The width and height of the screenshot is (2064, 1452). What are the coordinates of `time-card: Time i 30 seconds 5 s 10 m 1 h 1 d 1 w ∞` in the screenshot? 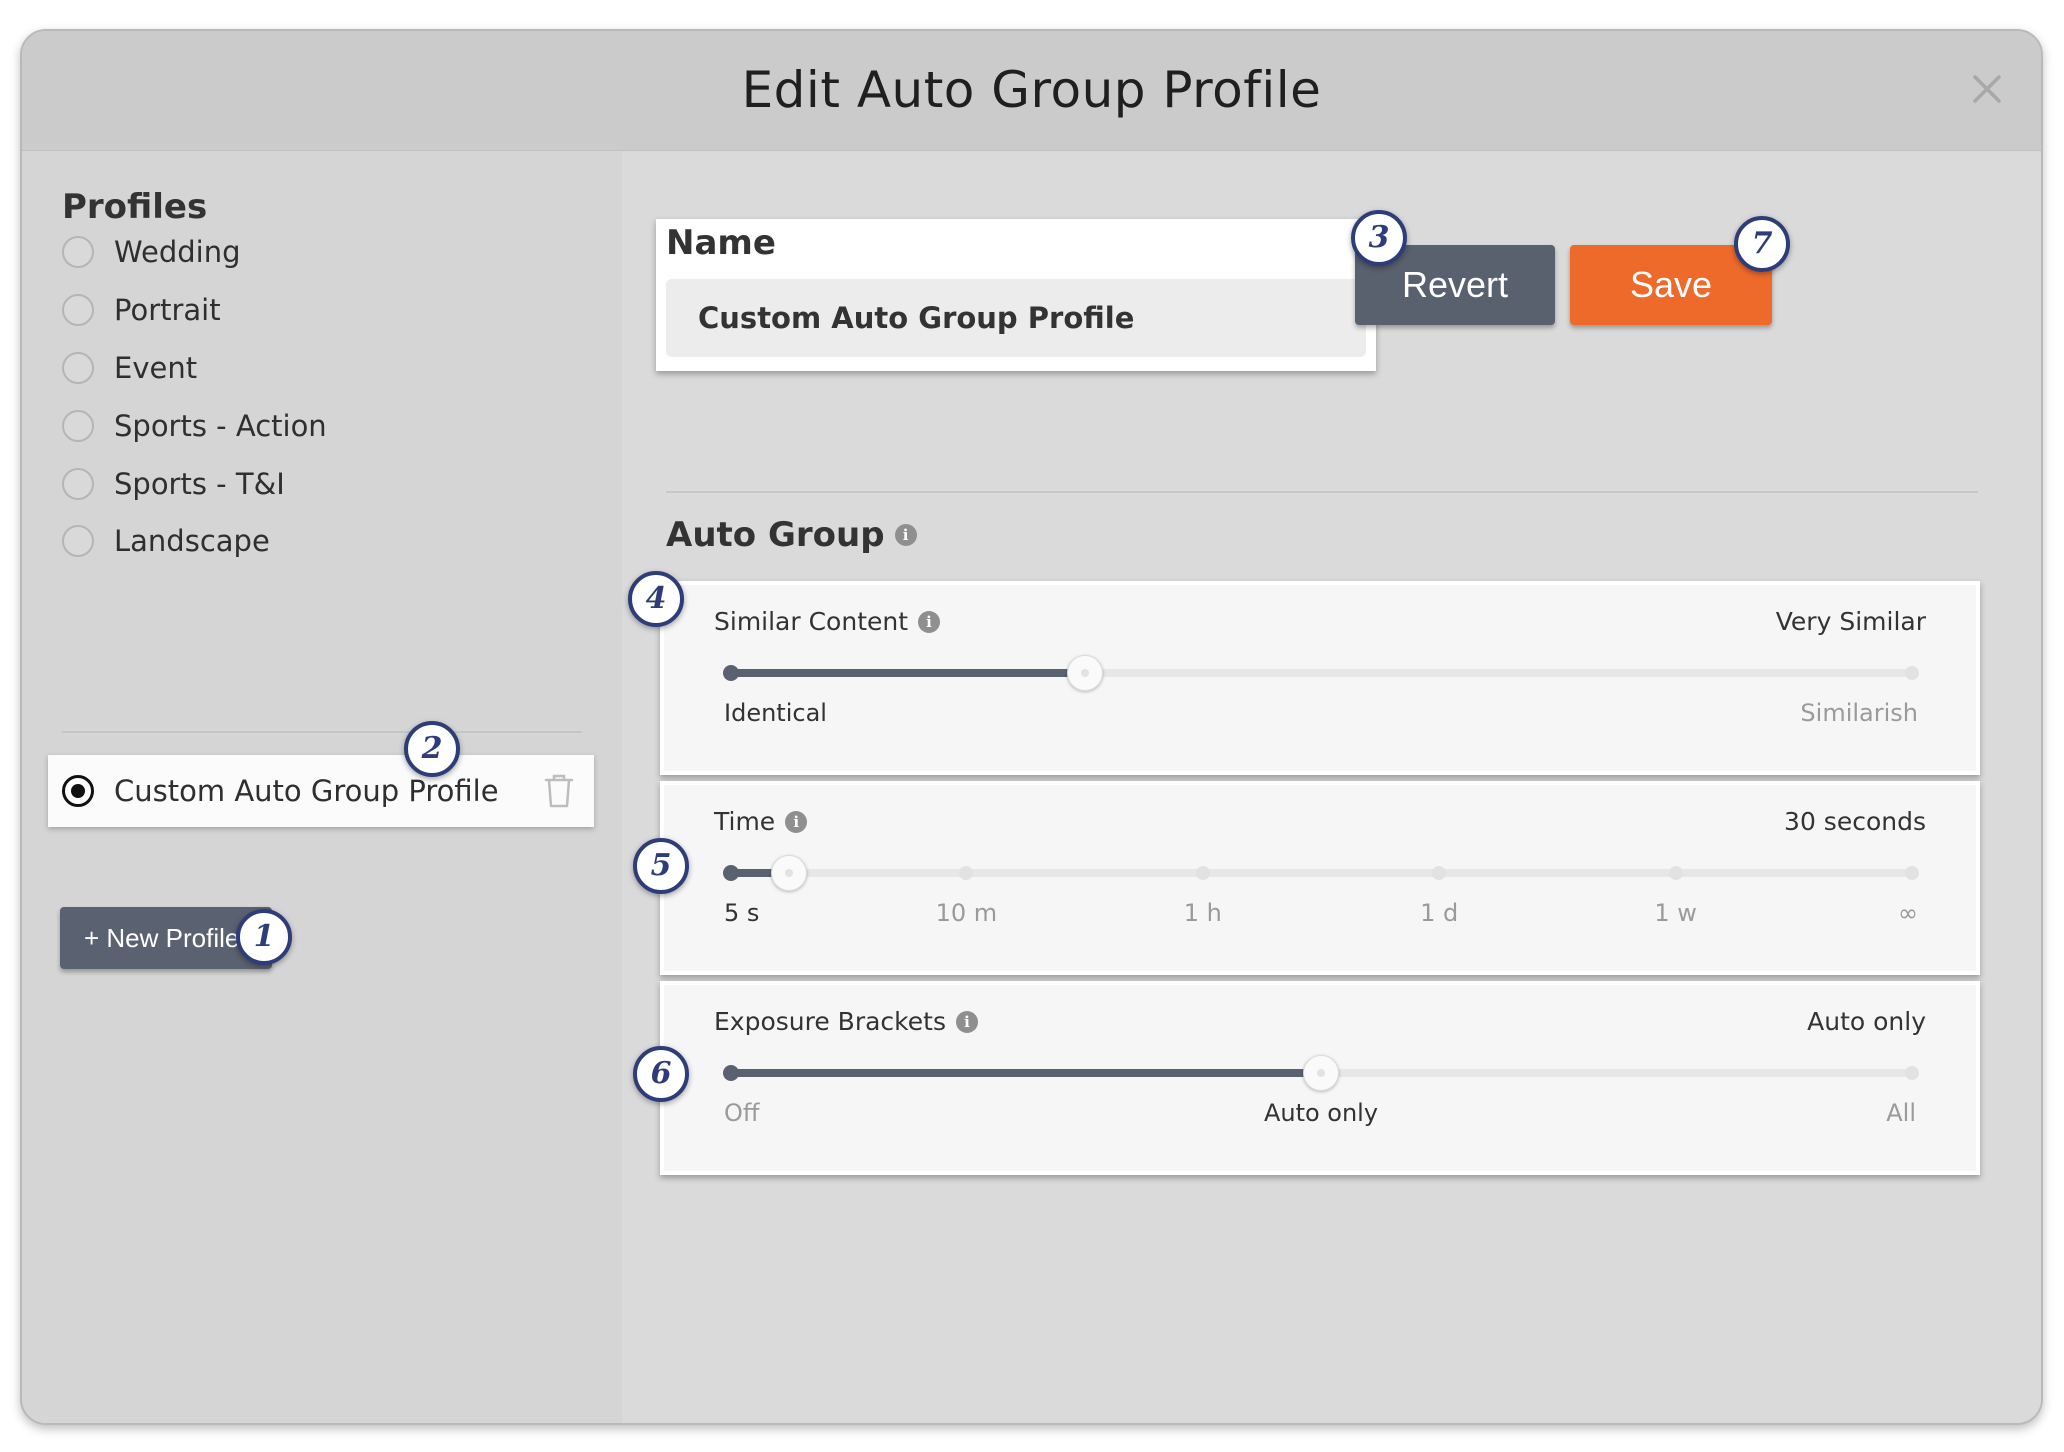 It's located at (1320, 878).